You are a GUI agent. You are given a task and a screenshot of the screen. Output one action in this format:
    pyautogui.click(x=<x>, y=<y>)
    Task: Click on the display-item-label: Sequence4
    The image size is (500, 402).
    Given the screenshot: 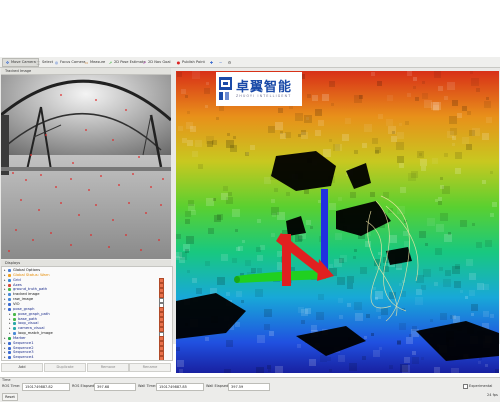 What is the action you would take?
    pyautogui.click(x=23, y=357)
    